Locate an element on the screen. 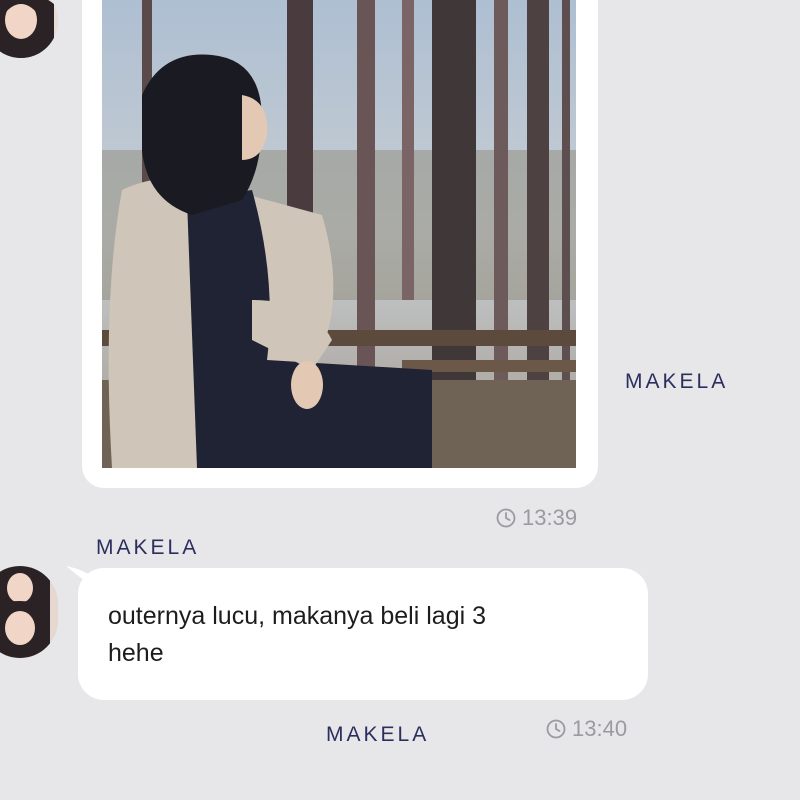  timestamp-text: 13:39 is located at coordinates (550, 517).